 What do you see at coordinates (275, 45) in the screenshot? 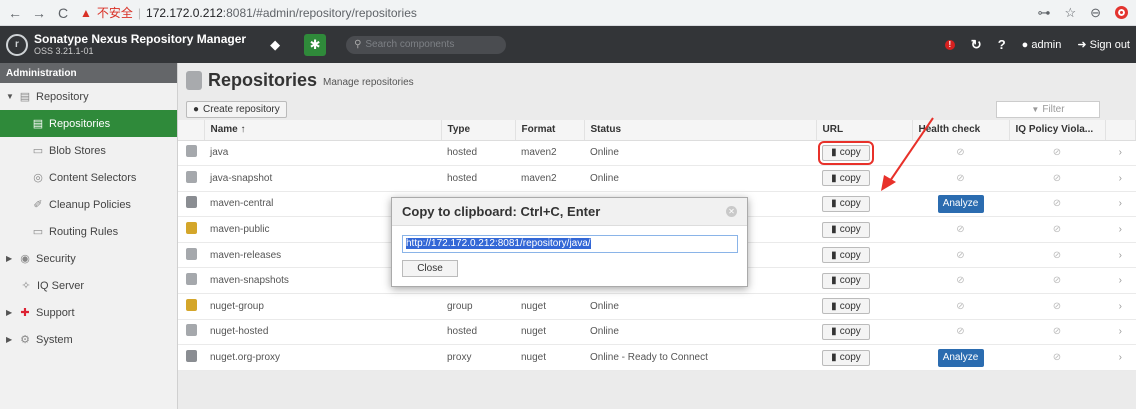
I see `browse-icon: ◆` at bounding box center [275, 45].